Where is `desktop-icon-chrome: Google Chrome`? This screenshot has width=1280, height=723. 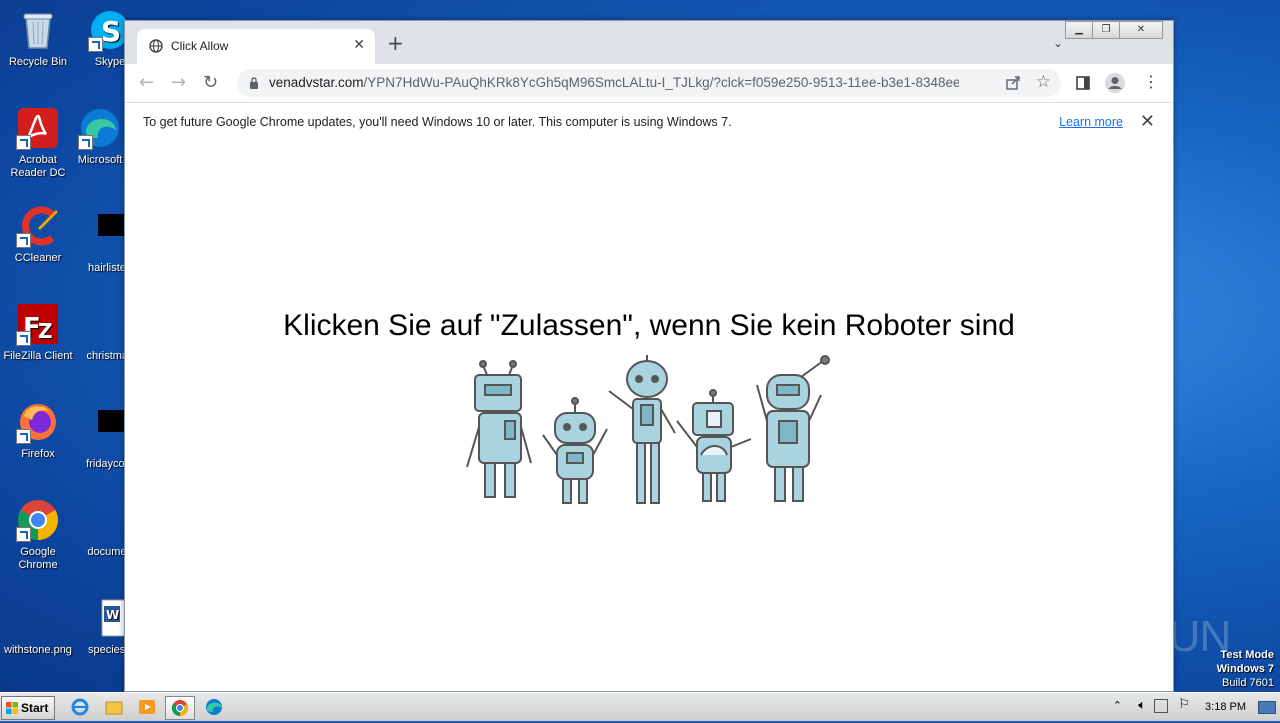
desktop-icon-chrome: Google Chrome is located at coordinates (38, 535).